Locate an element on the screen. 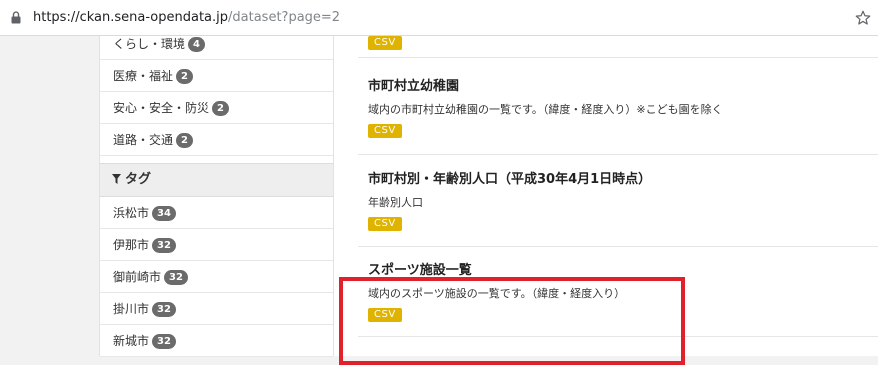  dataset-item: 市町村別・年齢別人口（平成30年4月1日時点） 年齢別人口 CSV is located at coordinates (618, 201).